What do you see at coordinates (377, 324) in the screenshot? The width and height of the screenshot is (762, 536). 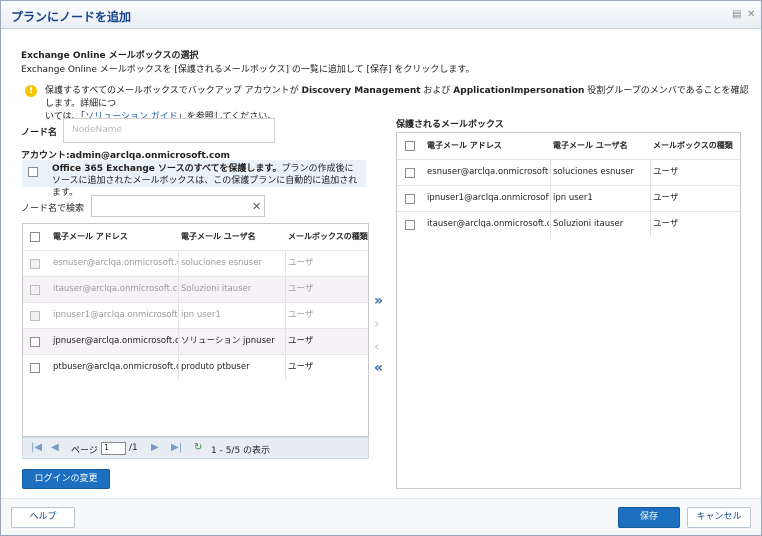 I see `add-selected-icon: ›` at bounding box center [377, 324].